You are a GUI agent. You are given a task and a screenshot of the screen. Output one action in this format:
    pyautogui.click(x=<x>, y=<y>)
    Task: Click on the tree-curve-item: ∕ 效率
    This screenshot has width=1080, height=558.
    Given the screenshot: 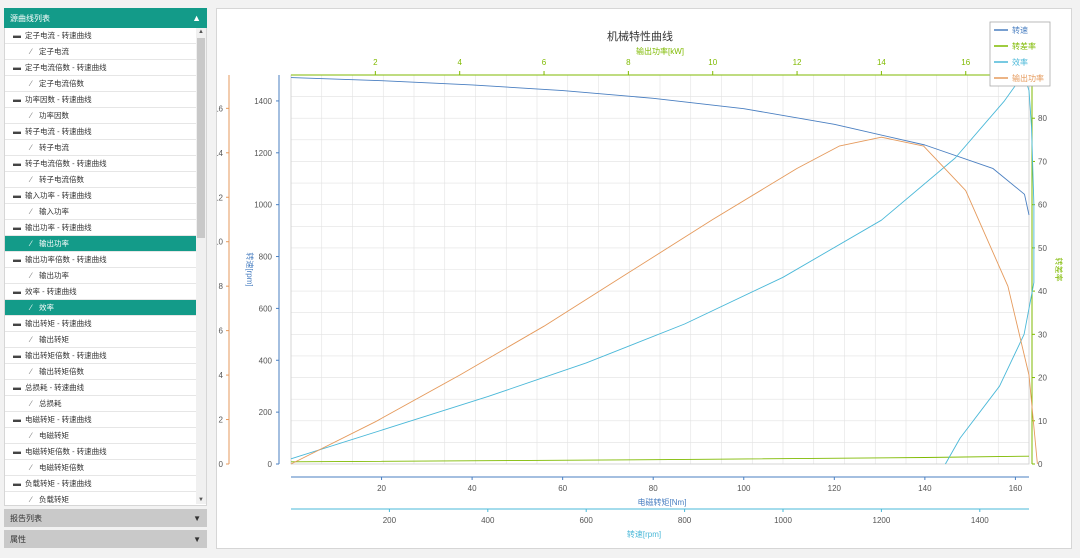 What is the action you would take?
    pyautogui.click(x=101, y=308)
    